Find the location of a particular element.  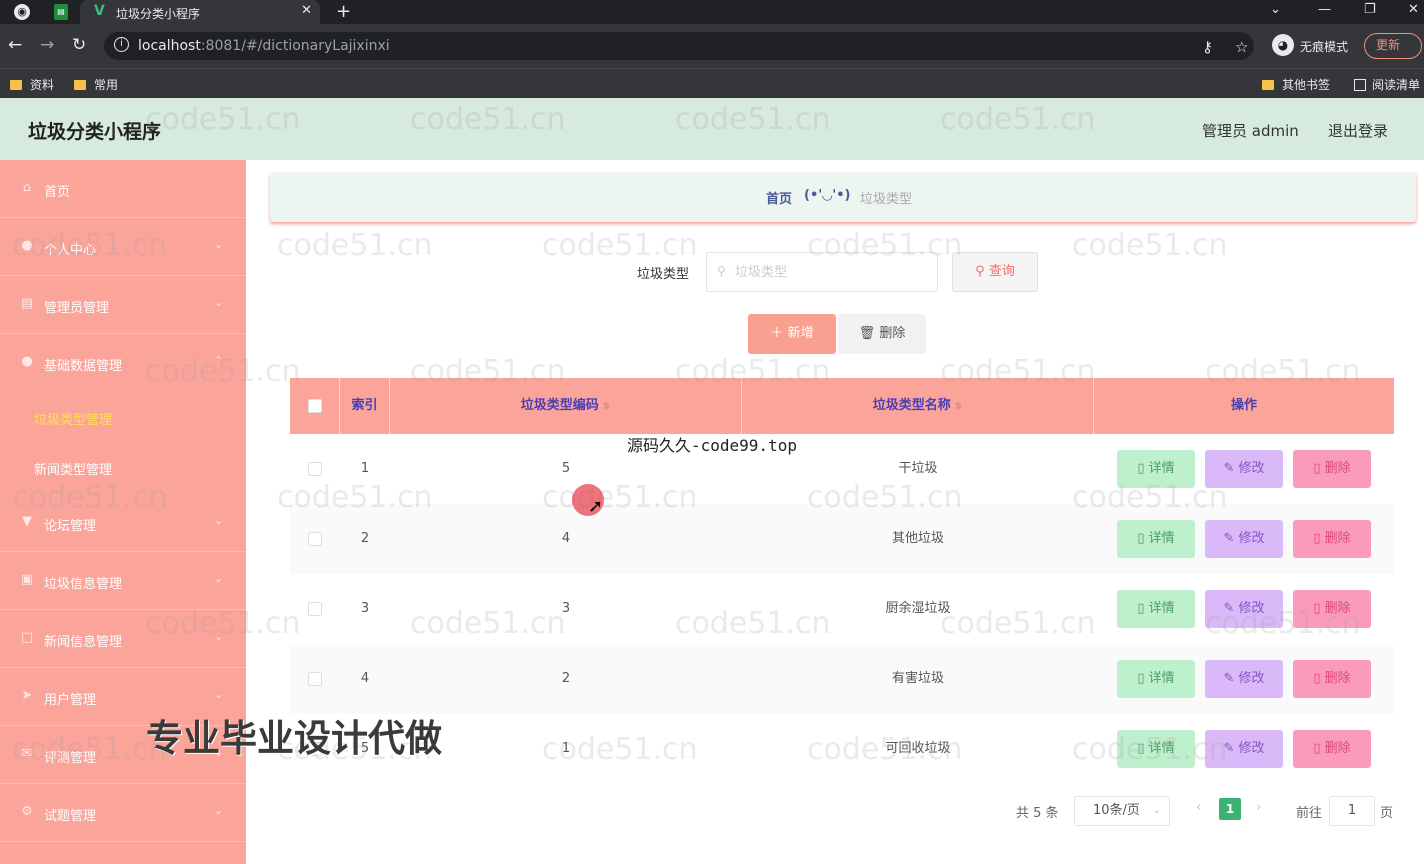

table-row: 5 1 可回收垃圾 ▯ 详情 ✎ 修改 ▯ 删除 is located at coordinates (842, 749).